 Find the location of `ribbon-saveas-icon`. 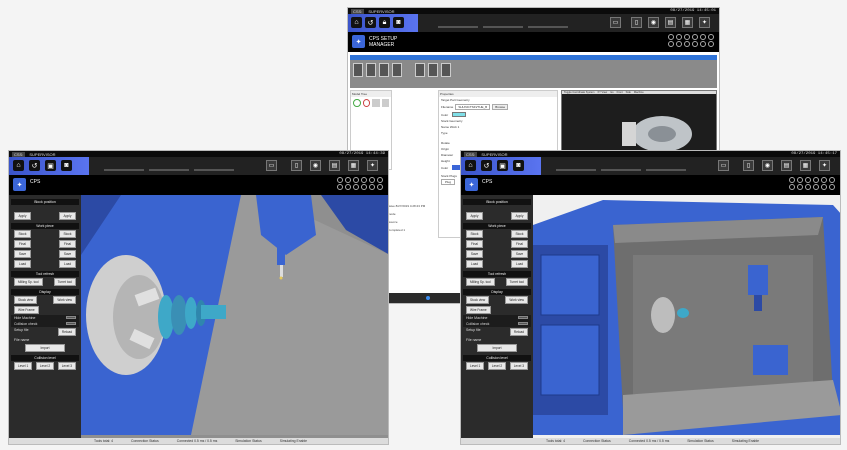

ribbon-saveas-icon is located at coordinates (397, 70).